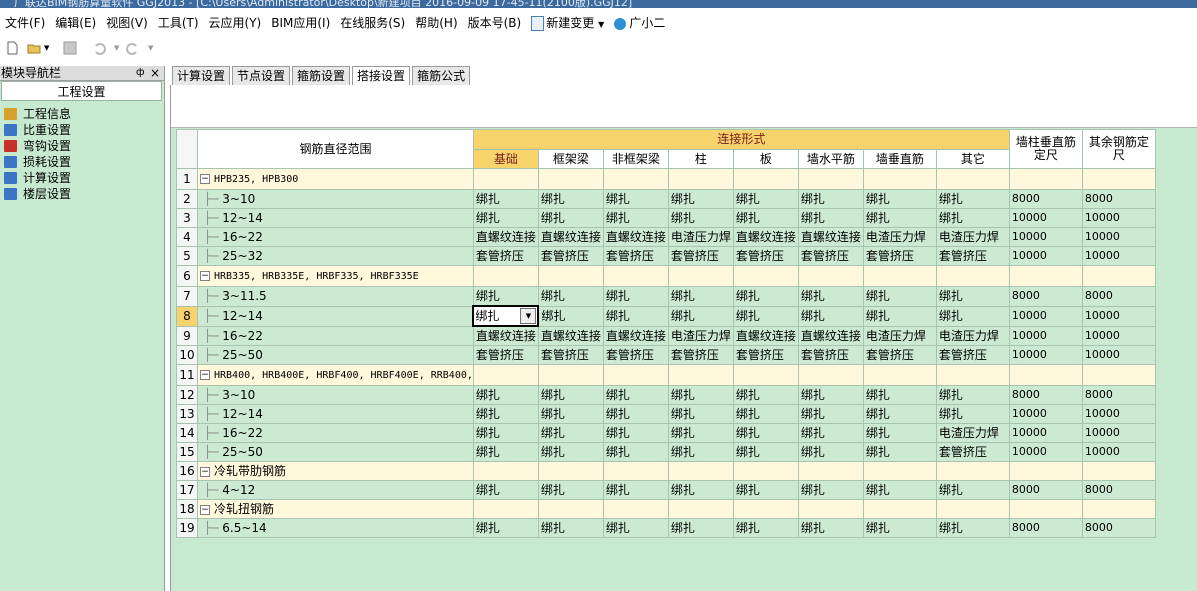 The height and width of the screenshot is (591, 1197). What do you see at coordinates (666, 316) in the screenshot?
I see `table-row: 8 ├─ 12~14 ▼ 绑扎 绑扎 绑扎 绑扎 绑扎 绑扎 绑扎 绑扎 10000 10000` at bounding box center [666, 316].